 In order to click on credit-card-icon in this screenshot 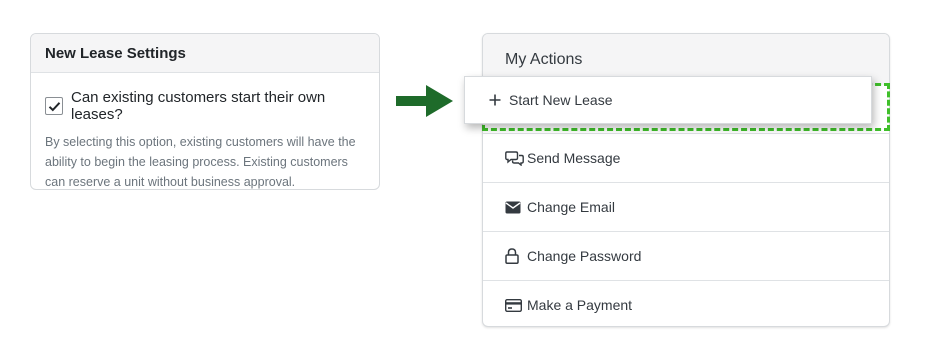, I will do `click(515, 305)`.